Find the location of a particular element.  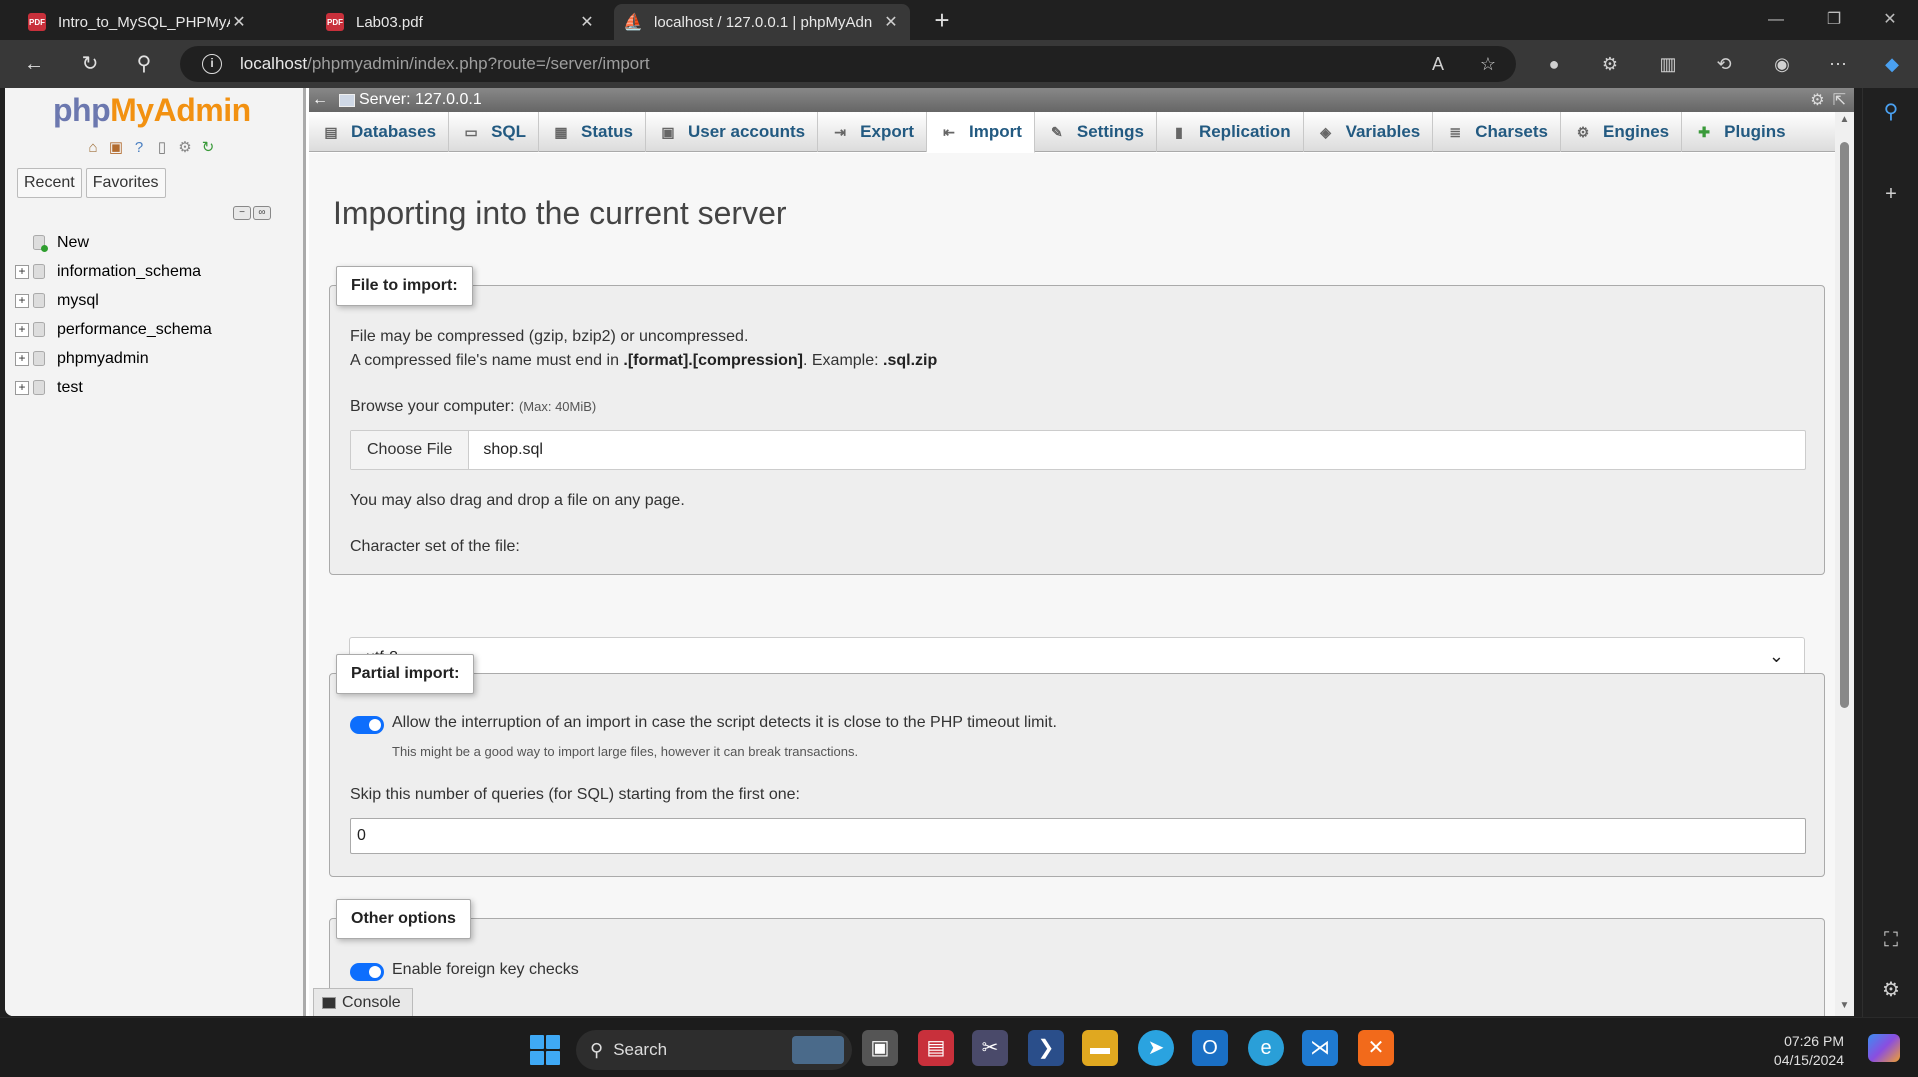

site-info-icon: i is located at coordinates (212, 64).